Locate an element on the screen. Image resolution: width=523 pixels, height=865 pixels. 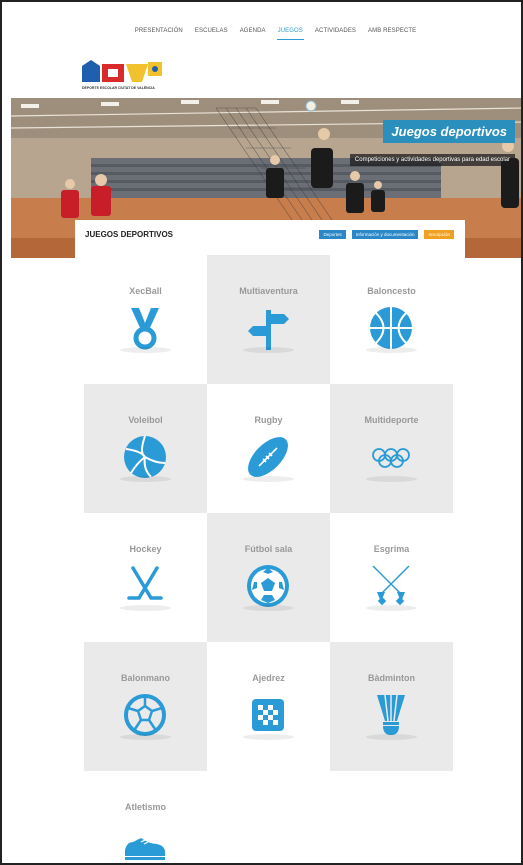
soccer-ball-icon is located at coordinates (268, 586).